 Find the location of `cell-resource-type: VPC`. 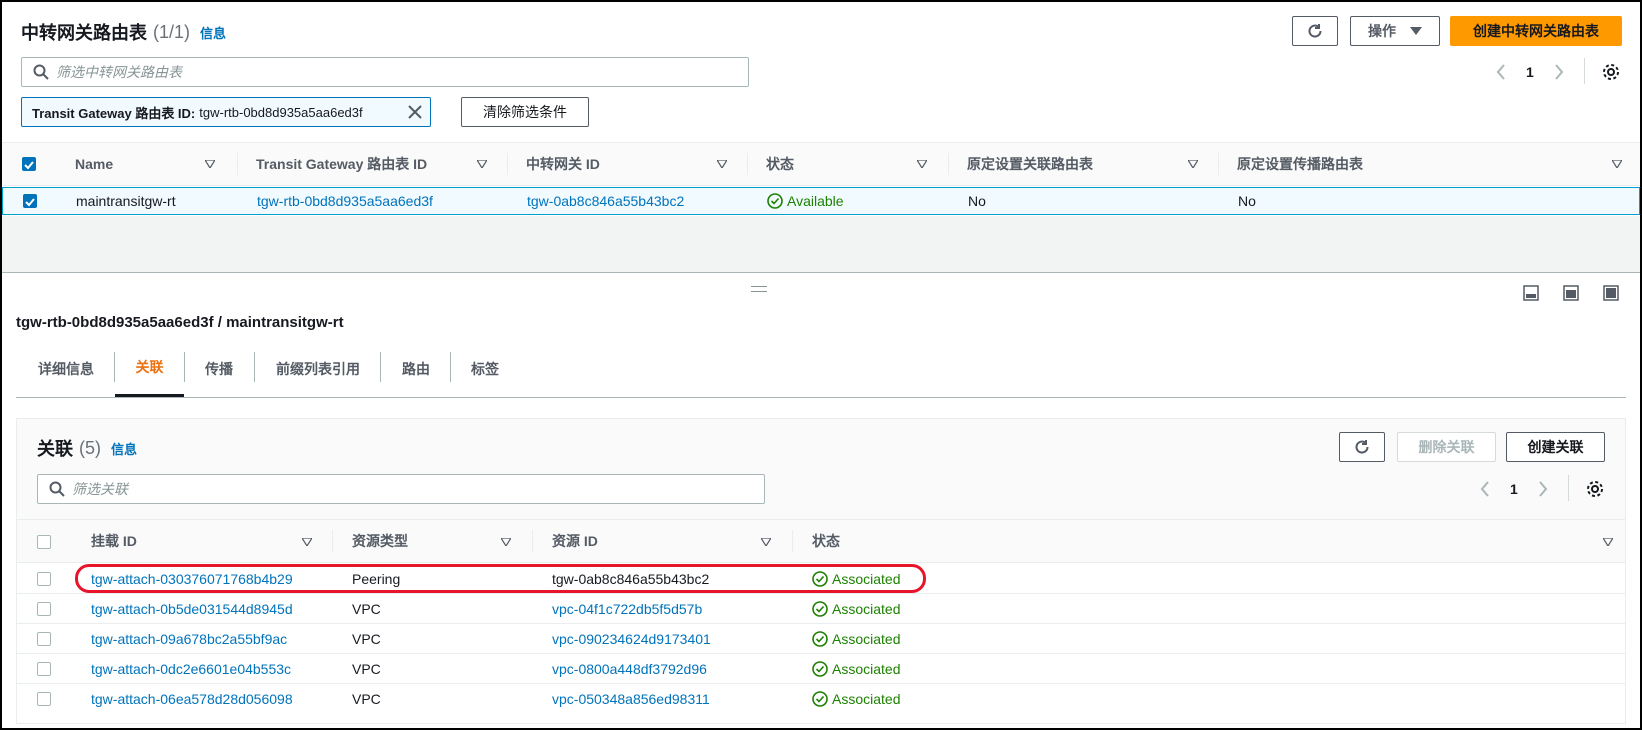

cell-resource-type: VPC is located at coordinates (366, 699).